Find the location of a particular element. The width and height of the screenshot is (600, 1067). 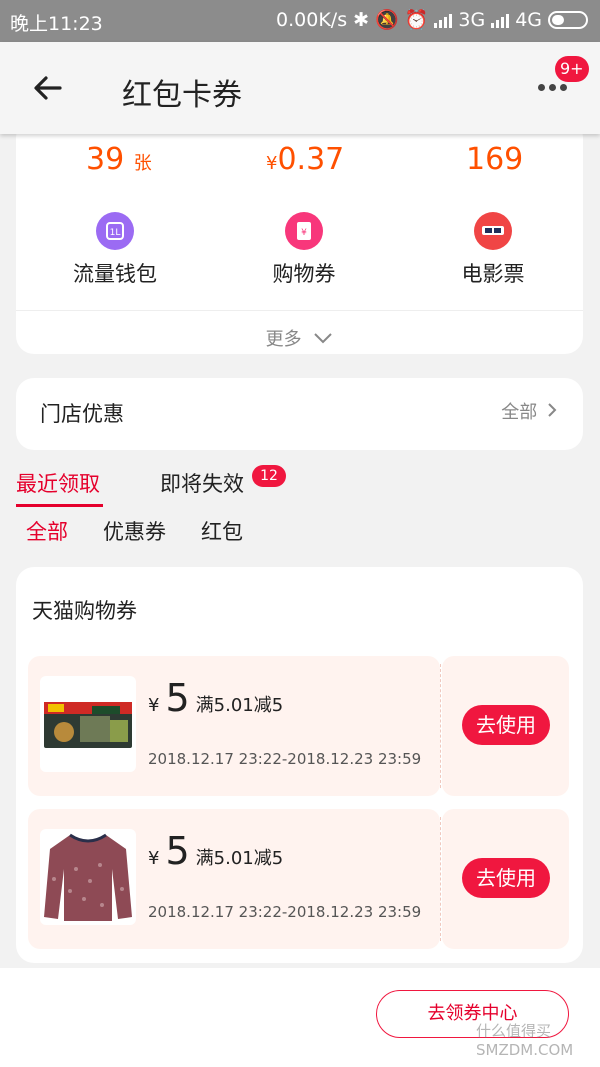

movie-ticket-icon is located at coordinates (493, 231).